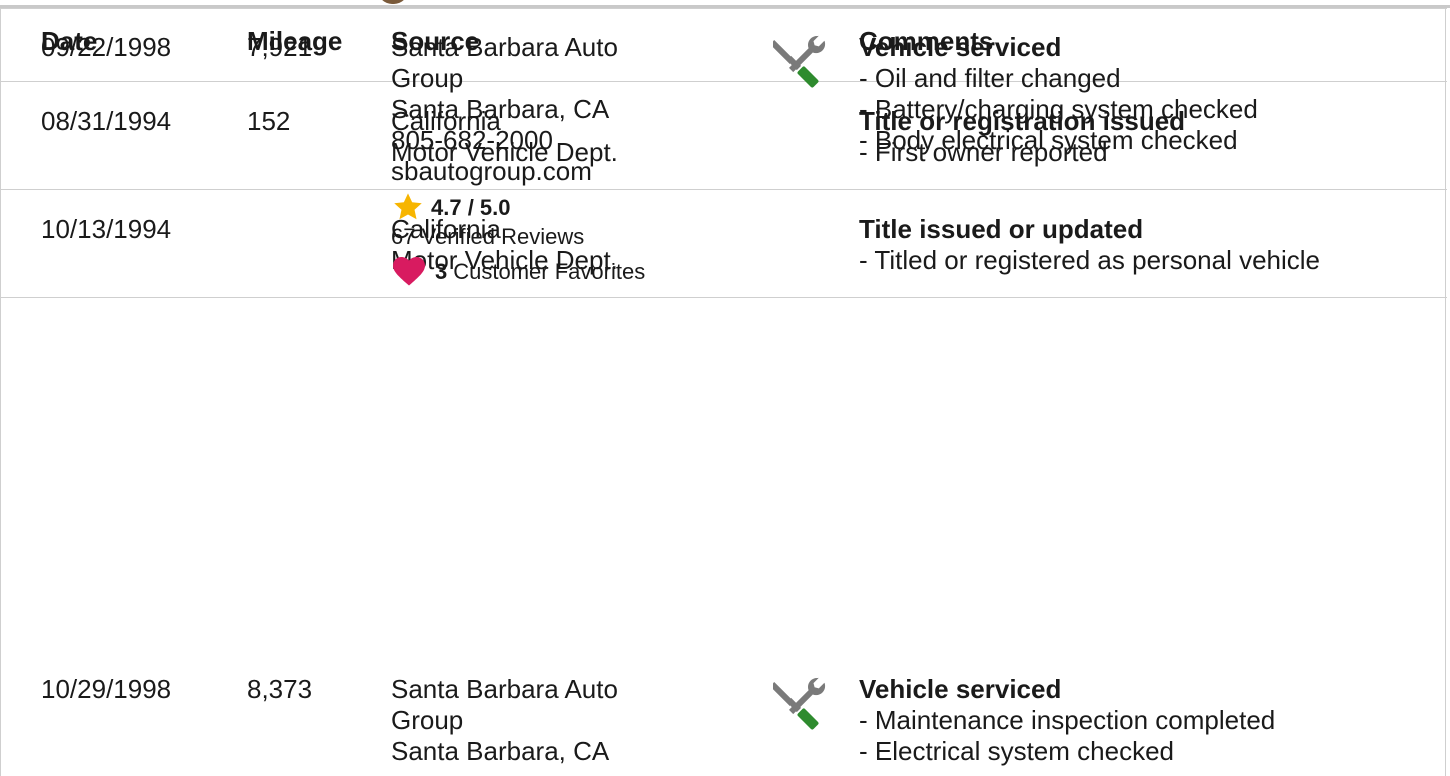  I want to click on row-date: 08/31/1994, so click(106, 121).